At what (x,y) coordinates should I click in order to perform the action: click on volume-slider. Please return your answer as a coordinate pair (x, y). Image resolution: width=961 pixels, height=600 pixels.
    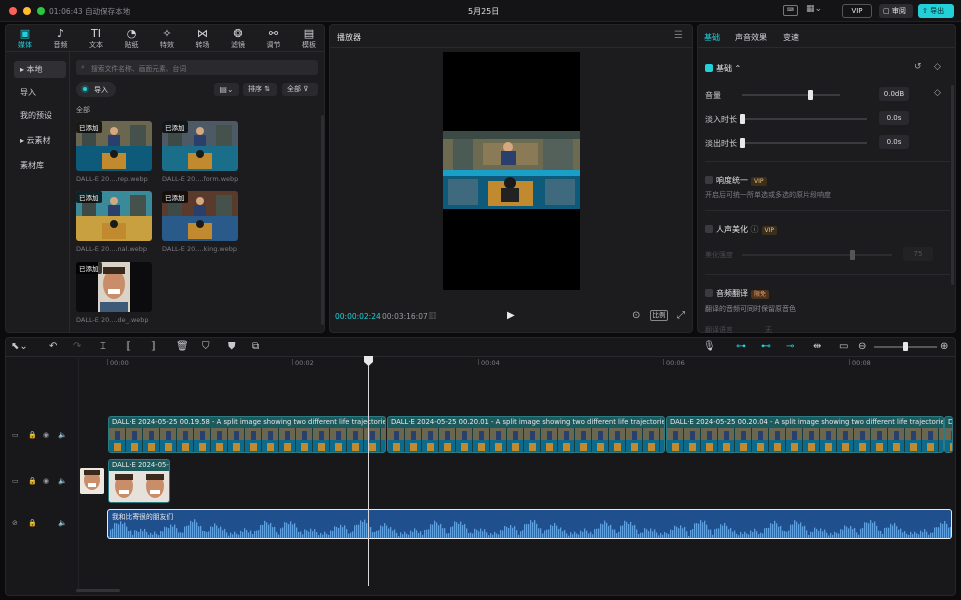
    Looking at the image, I should click on (791, 95).